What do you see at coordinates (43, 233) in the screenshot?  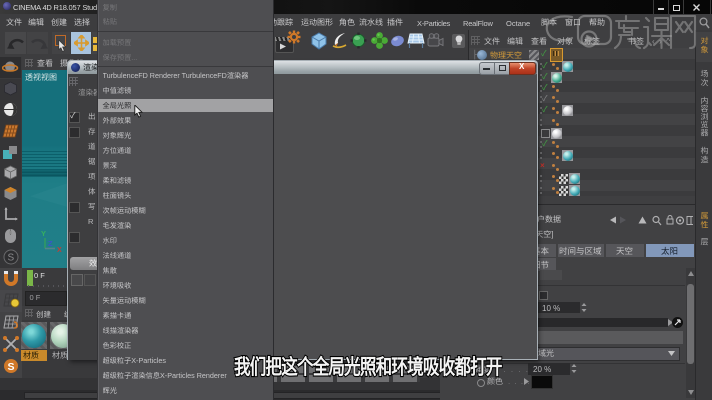 I see `svg-text: Y` at bounding box center [43, 233].